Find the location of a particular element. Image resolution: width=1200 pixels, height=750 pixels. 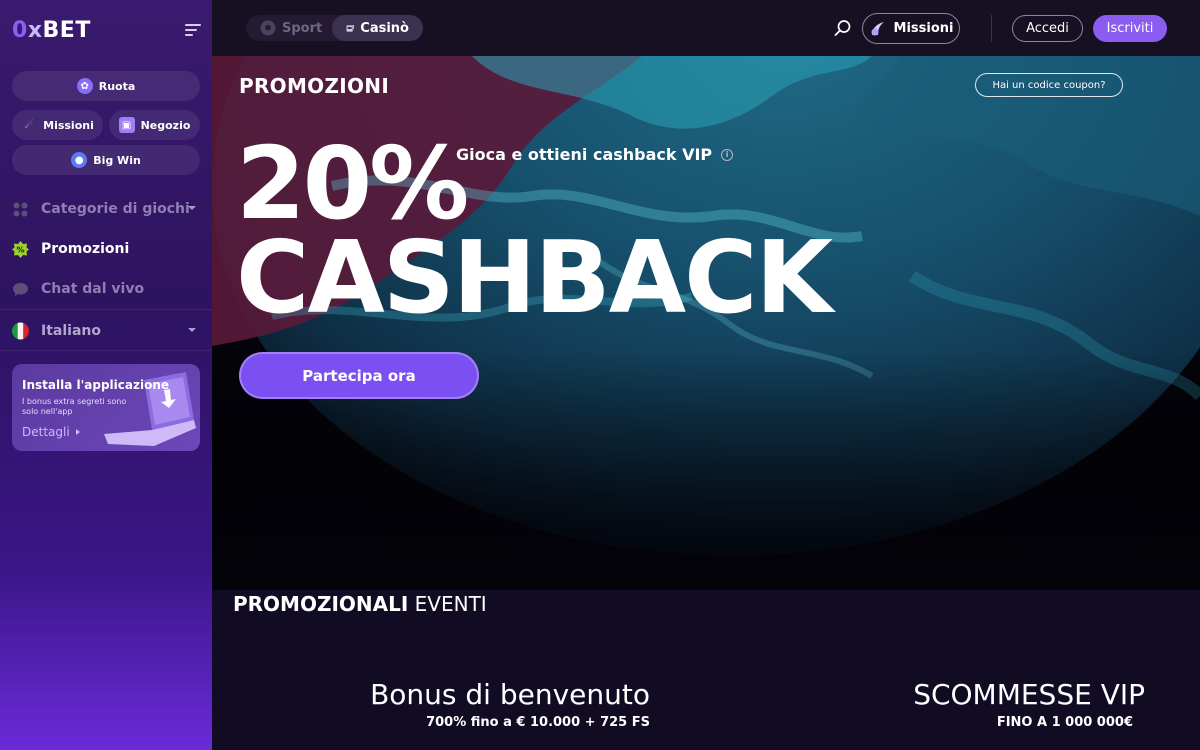

sidebar-item-language: Italiano is located at coordinates (106, 331).